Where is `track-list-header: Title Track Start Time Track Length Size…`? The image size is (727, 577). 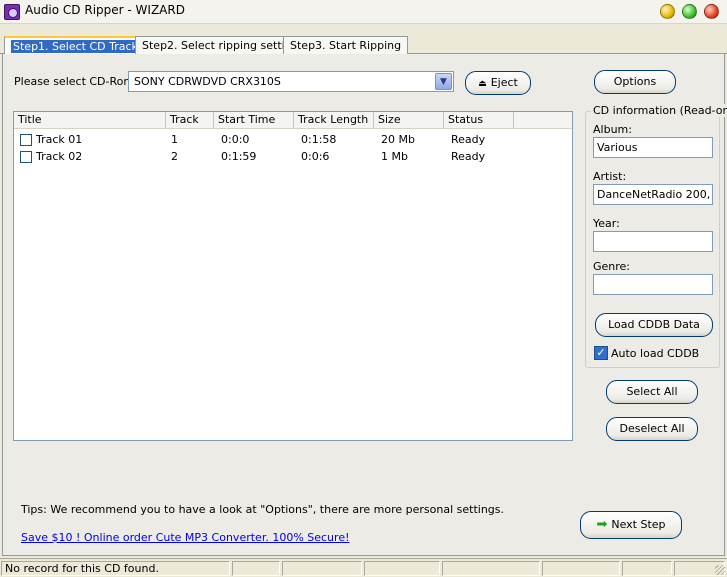
track-list-header: Title Track Start Time Track Length Size… is located at coordinates (293, 120).